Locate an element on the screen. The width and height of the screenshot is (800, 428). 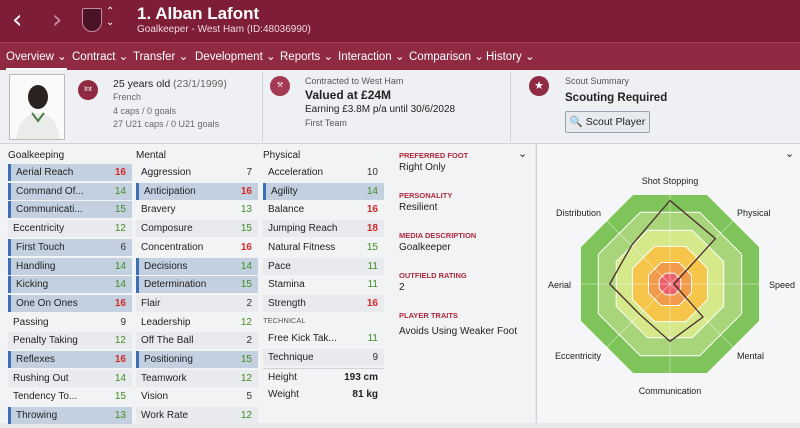
personality-label: PERSONALITY is located at coordinates (426, 195).